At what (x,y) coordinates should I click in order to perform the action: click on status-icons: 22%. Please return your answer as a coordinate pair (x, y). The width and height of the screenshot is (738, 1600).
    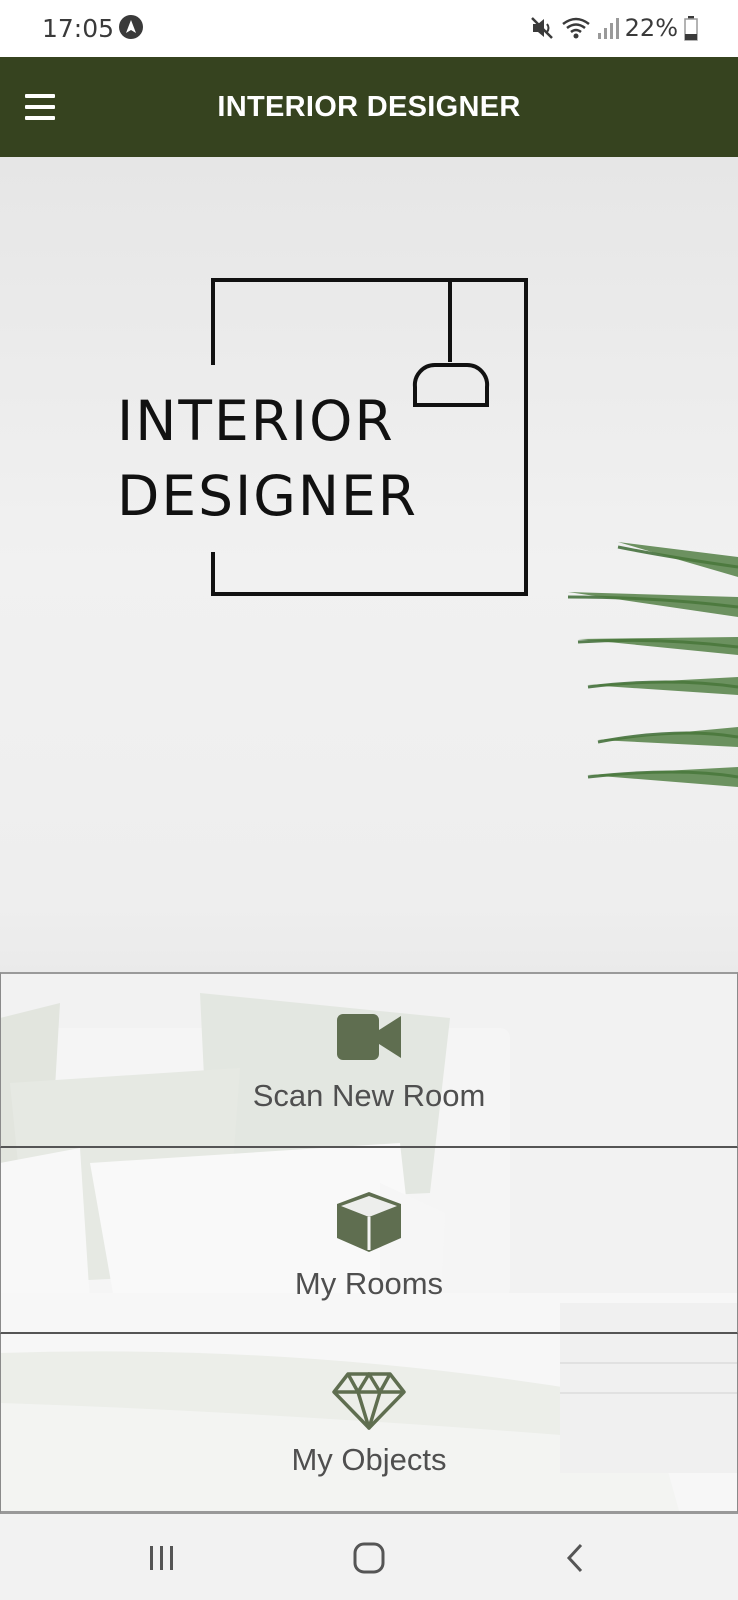
    Looking at the image, I should click on (613, 28).